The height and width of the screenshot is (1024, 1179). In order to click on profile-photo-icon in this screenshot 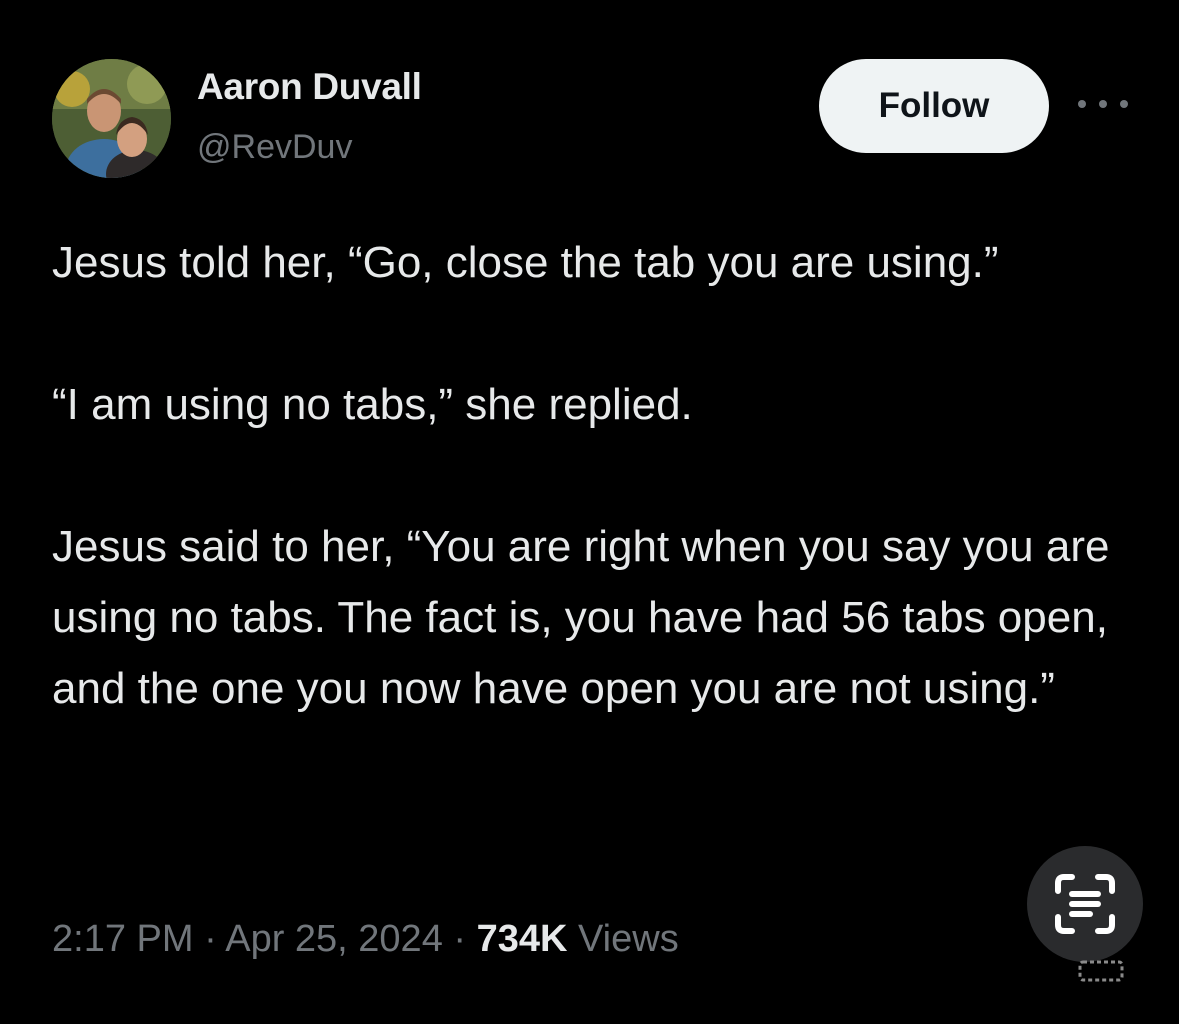, I will do `click(111, 118)`.